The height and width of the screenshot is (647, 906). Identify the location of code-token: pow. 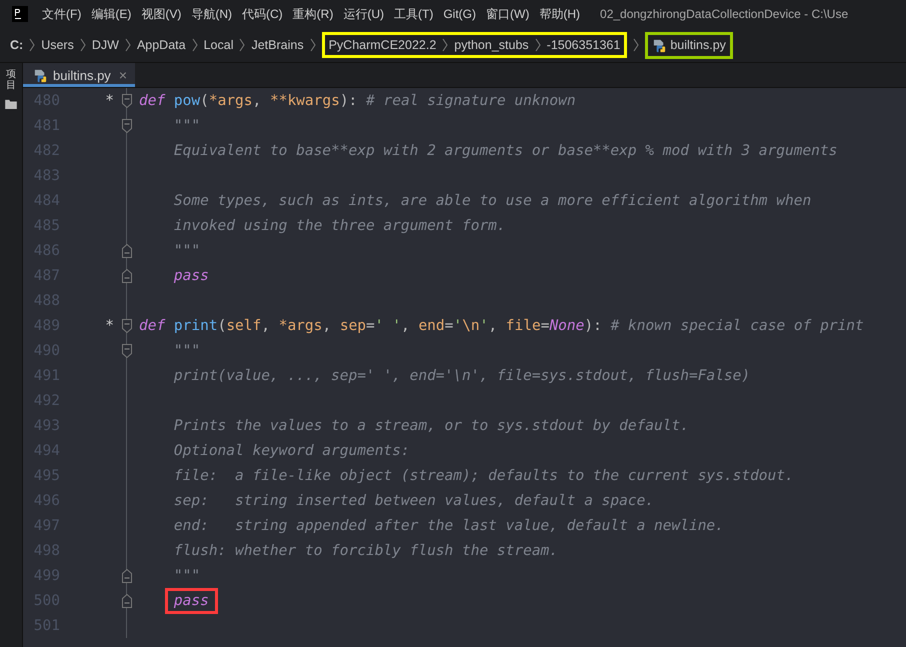
(186, 100).